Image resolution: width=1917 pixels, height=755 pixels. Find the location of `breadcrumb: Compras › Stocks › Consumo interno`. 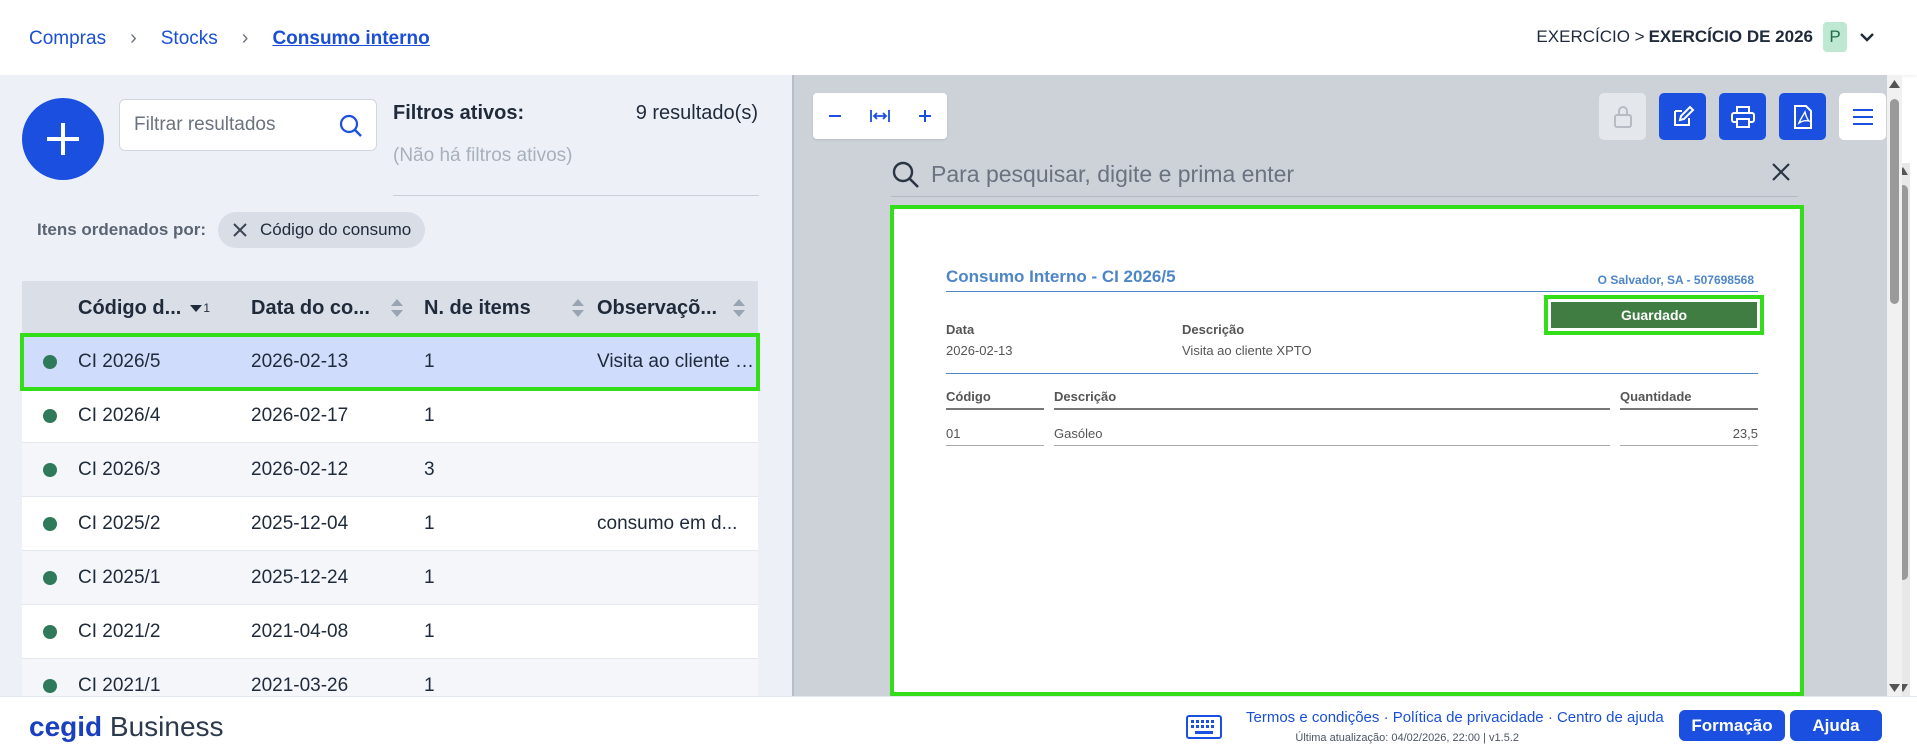

breadcrumb: Compras › Stocks › Consumo interno is located at coordinates (229, 38).